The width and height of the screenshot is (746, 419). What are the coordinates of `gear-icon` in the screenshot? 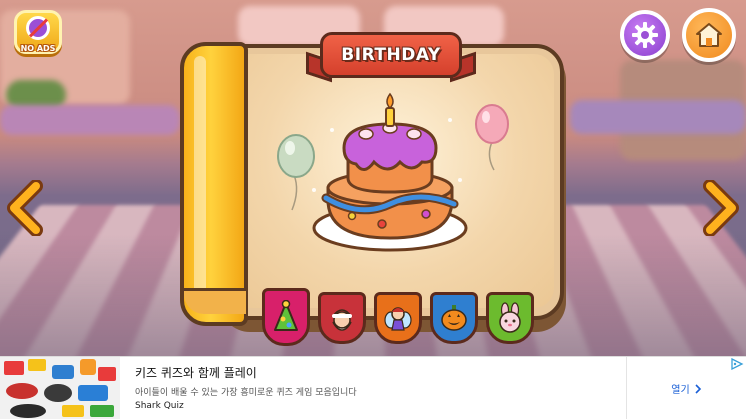 It's located at (645, 35).